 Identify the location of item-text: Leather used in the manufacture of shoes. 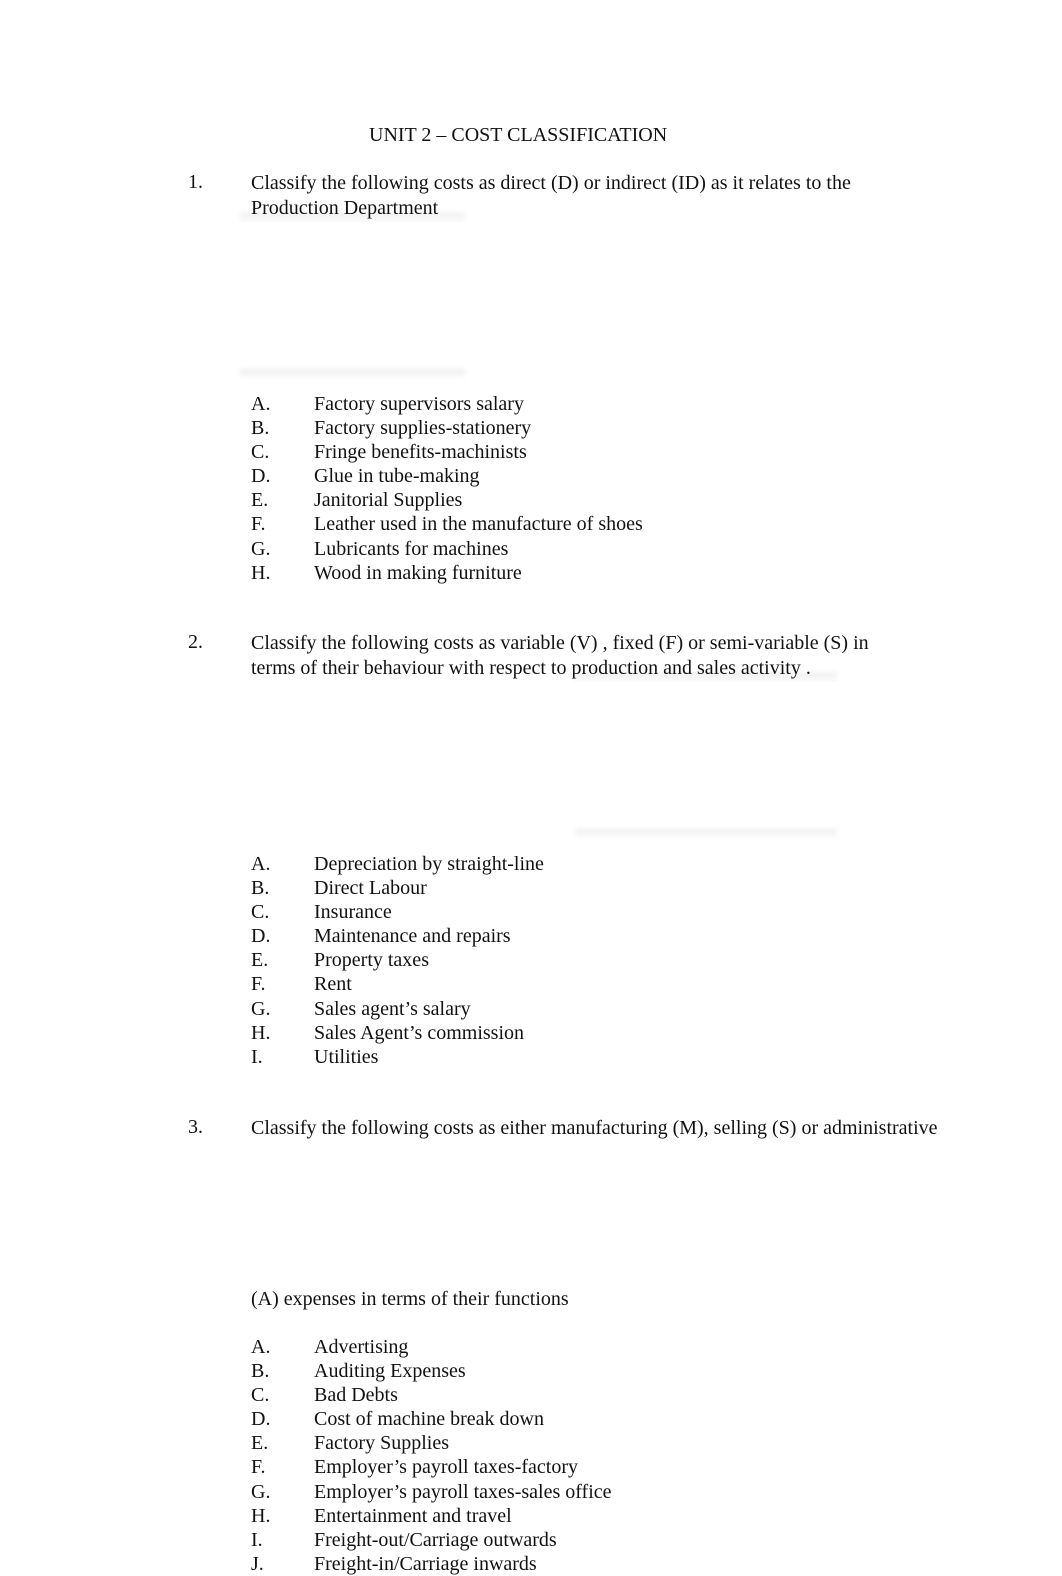
(478, 524).